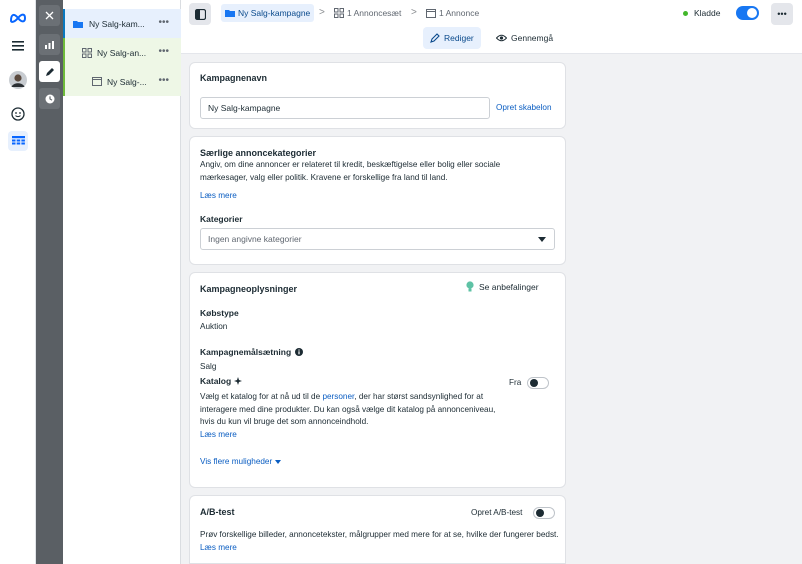 Image resolution: width=802 pixels, height=564 pixels. I want to click on menu-icon, so click(18, 46).